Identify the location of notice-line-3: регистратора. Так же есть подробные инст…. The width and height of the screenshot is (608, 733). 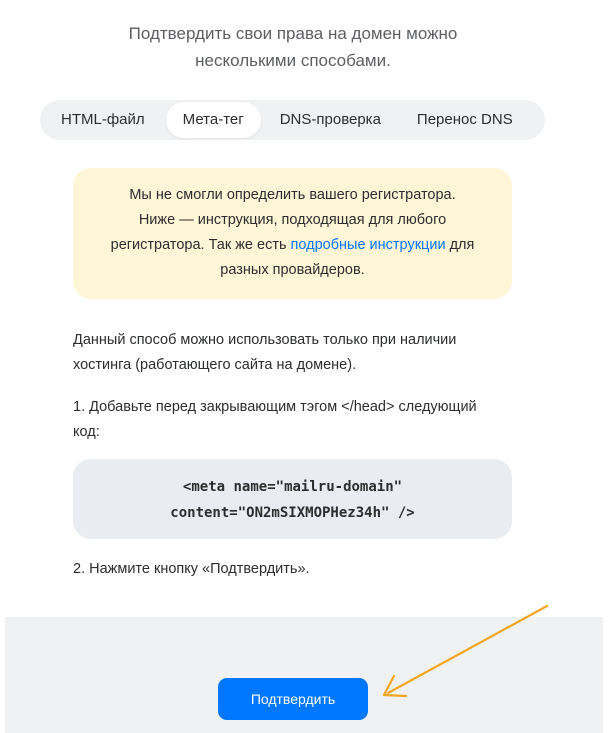
(292, 245).